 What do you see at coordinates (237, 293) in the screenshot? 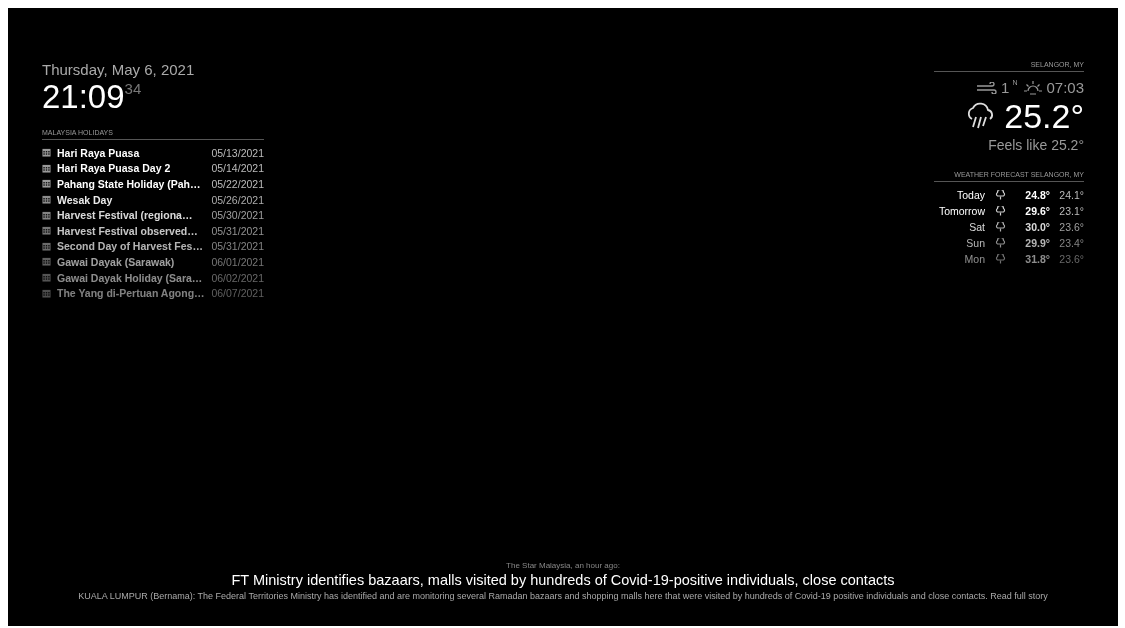
I see `holiday-date: 06/07/2021` at bounding box center [237, 293].